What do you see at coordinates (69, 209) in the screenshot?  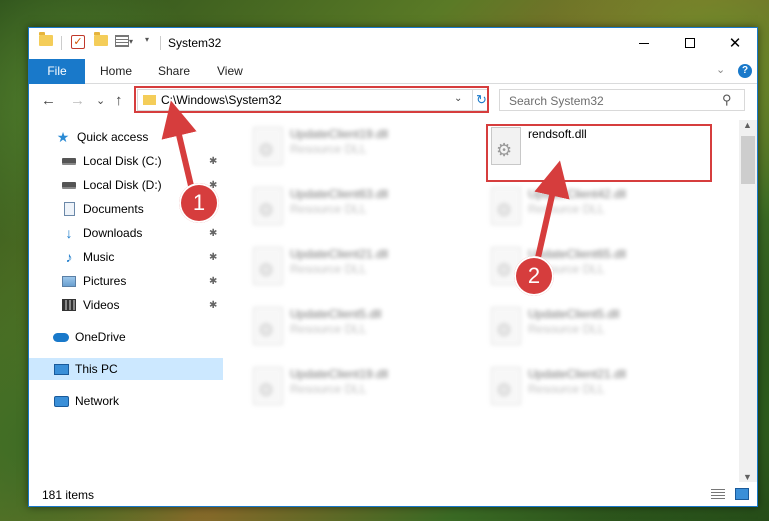 I see `document-icon` at bounding box center [69, 209].